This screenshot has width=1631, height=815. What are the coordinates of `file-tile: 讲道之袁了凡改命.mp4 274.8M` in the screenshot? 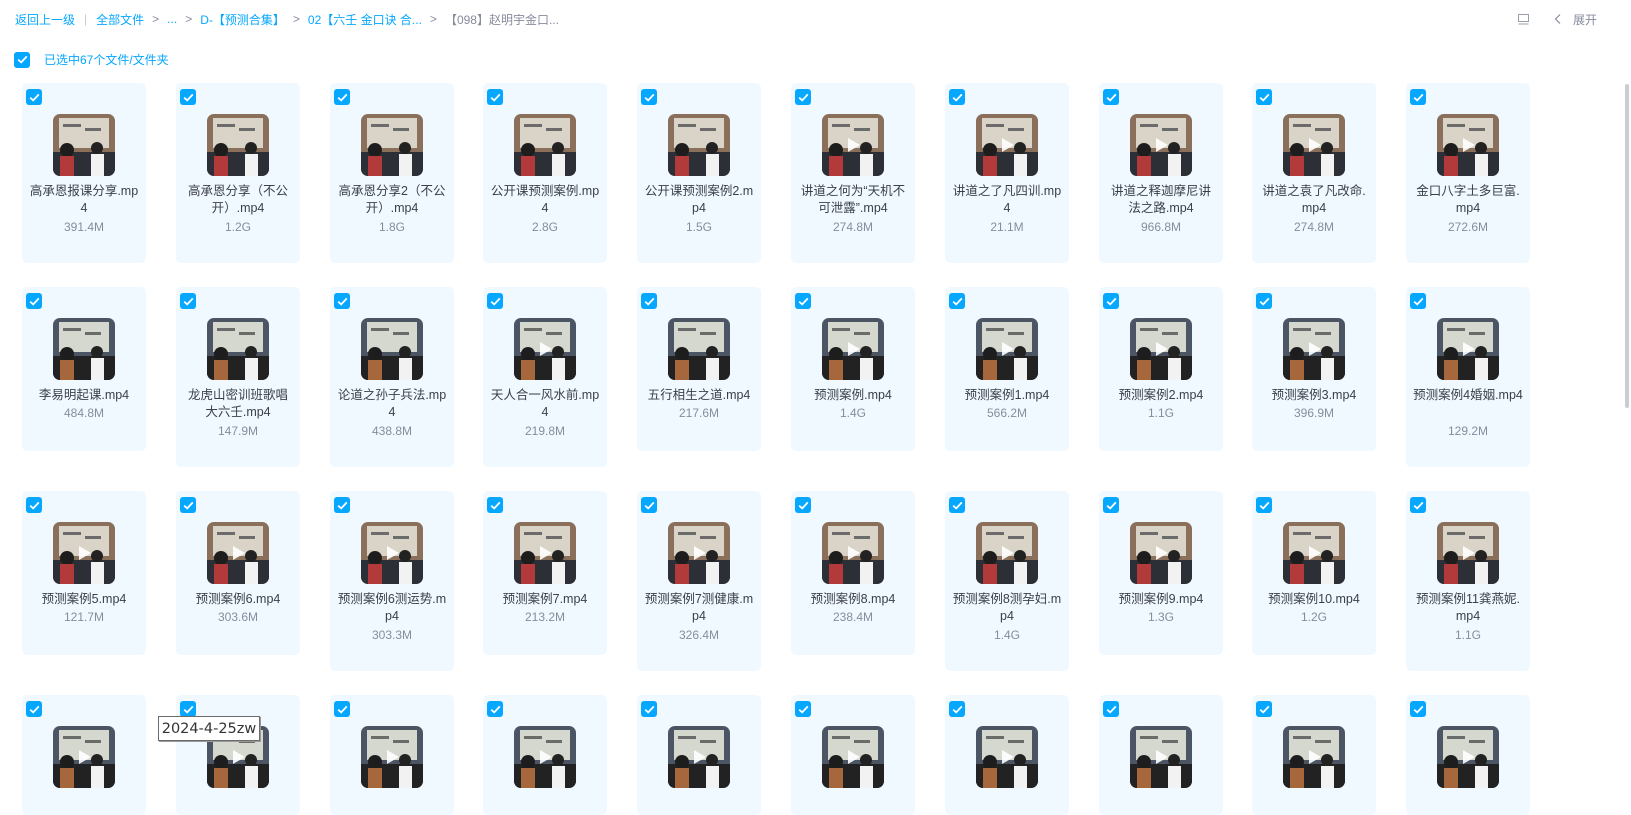 It's located at (1314, 173).